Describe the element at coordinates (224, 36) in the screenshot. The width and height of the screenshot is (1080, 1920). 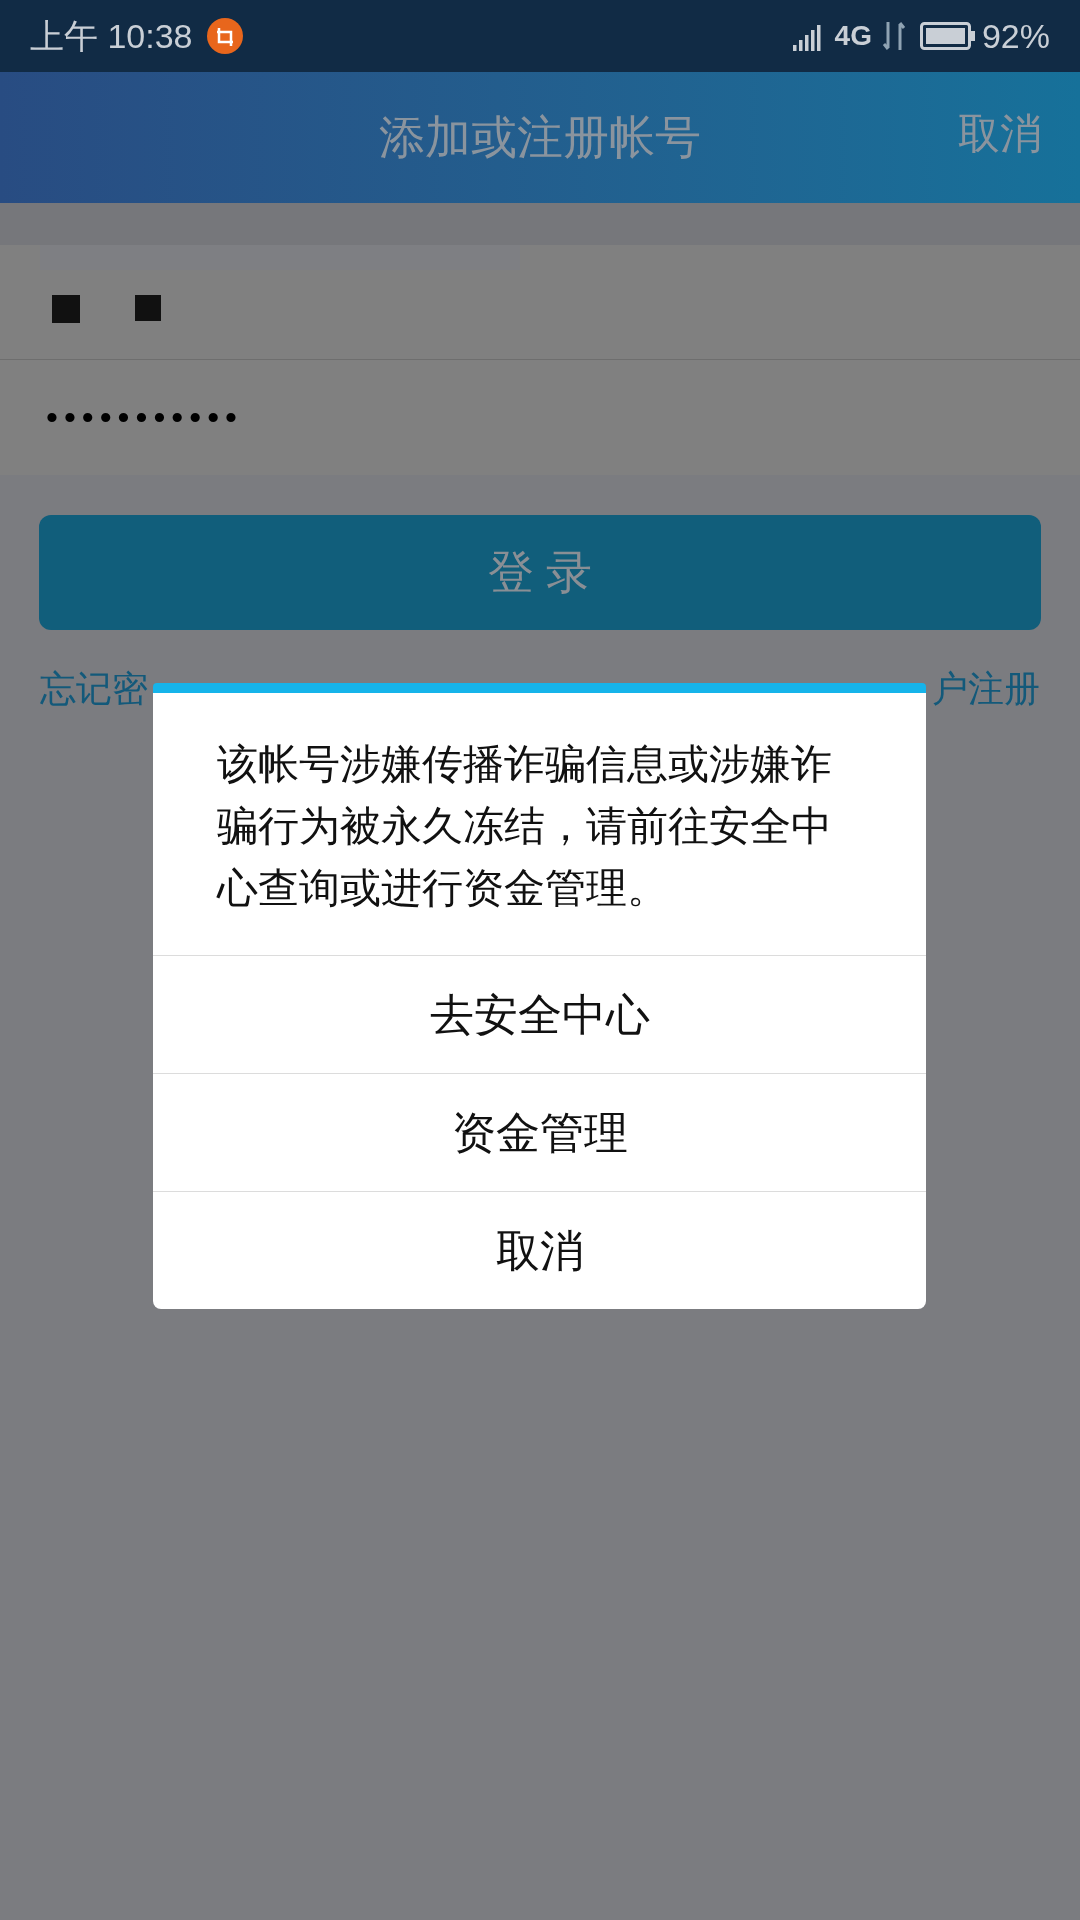
I see `crop-icon` at that location.